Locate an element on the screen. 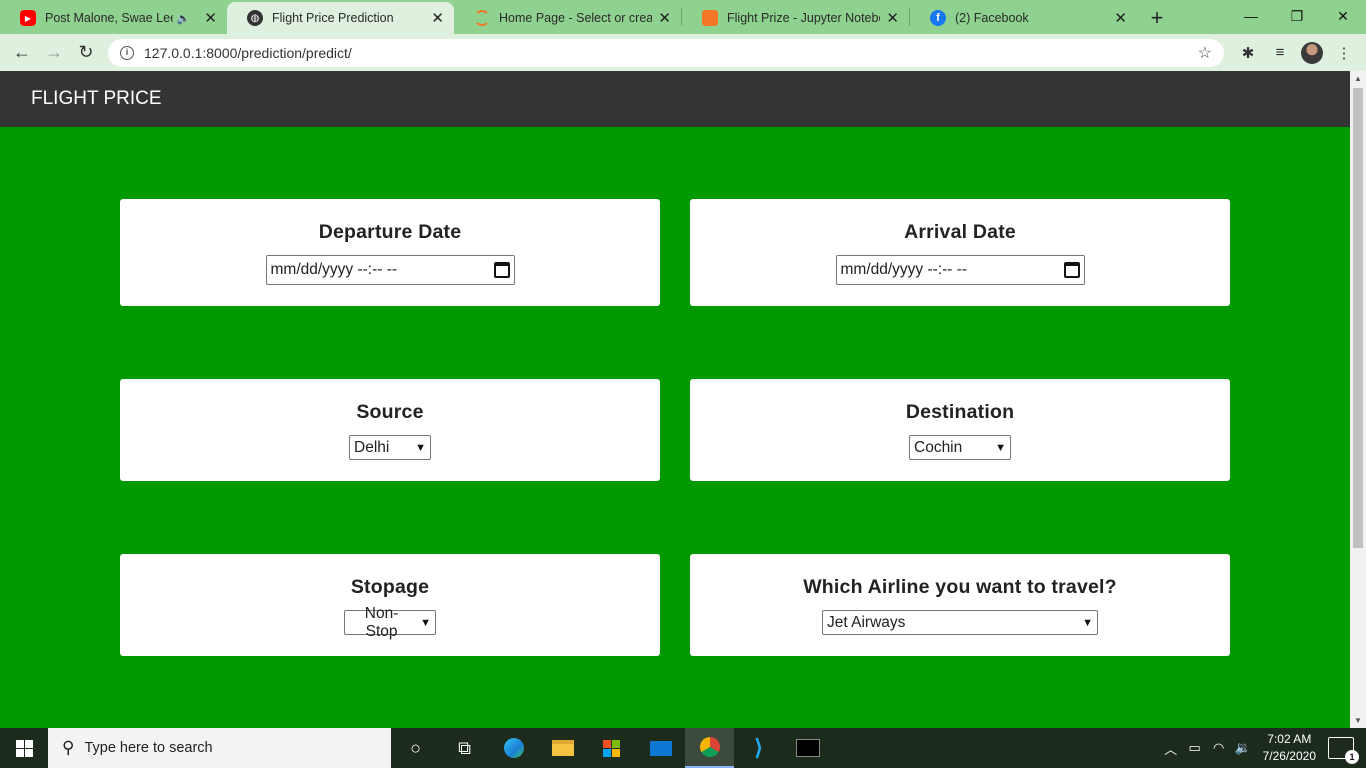 This screenshot has width=1366, height=768. arrival-date-input: mm/dd/yyyy --:-- -- is located at coordinates (960, 270).